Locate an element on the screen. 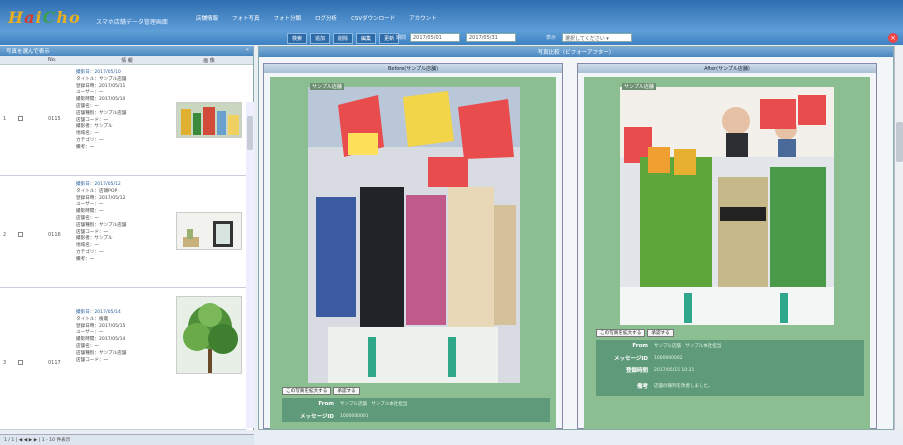  after-photo is located at coordinates (727, 206).